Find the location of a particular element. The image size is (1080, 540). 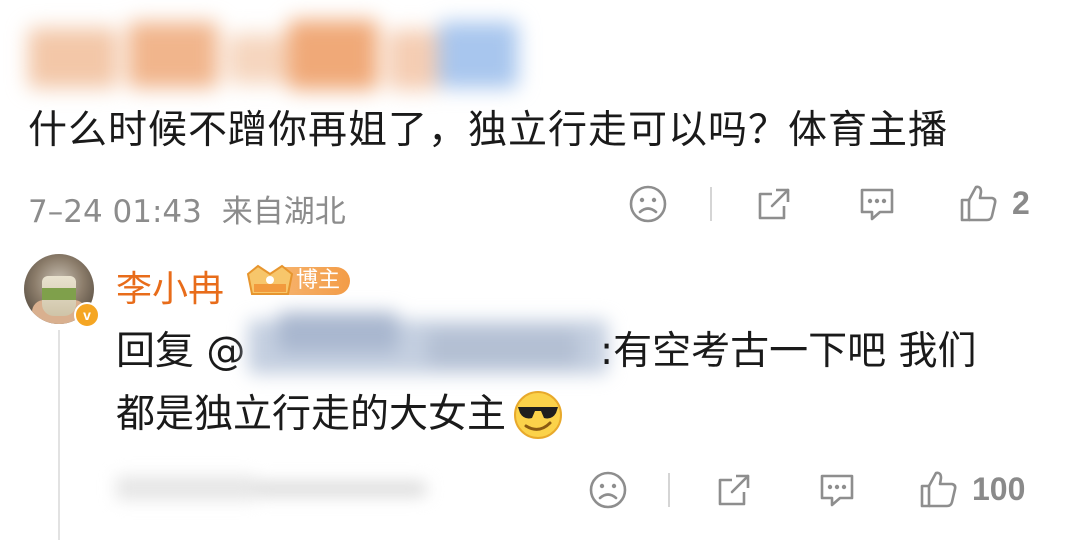

cool-sunglasses-emoji-icon is located at coordinates (538, 415).